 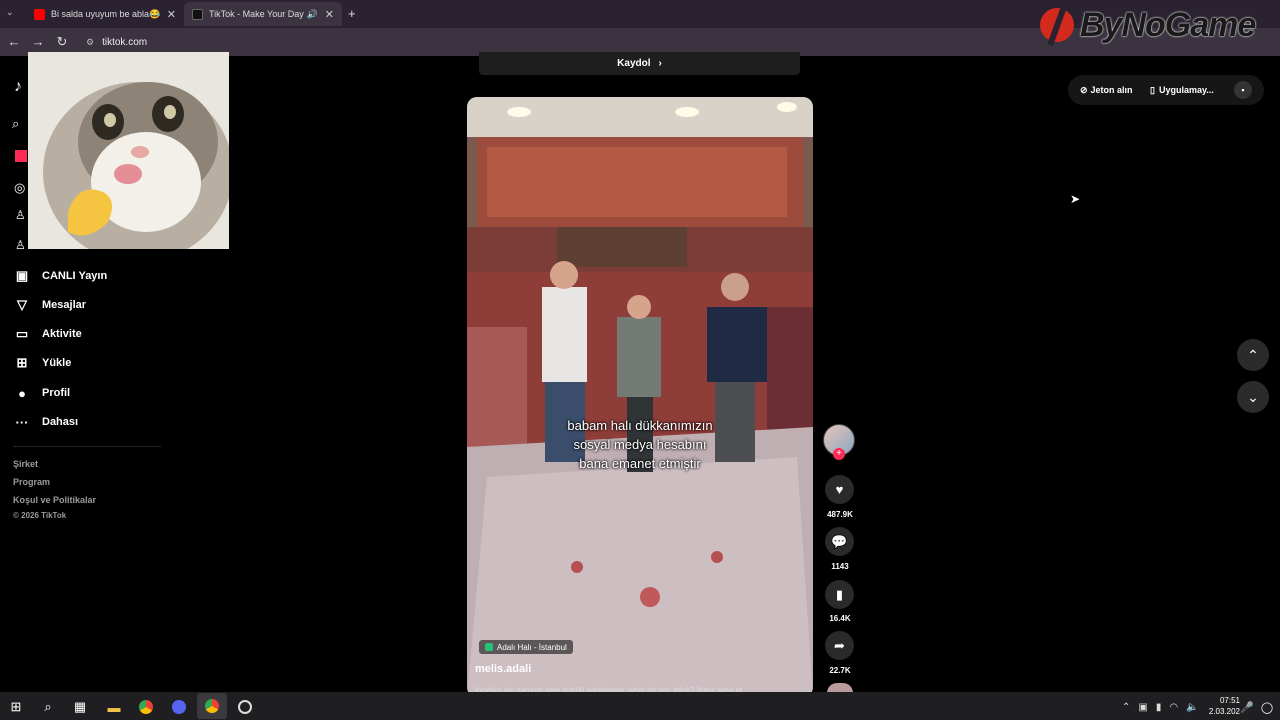 I want to click on tab-youtube: Bi salda uyuyum be abla😂 - Yo ✕, so click(x=105, y=14).